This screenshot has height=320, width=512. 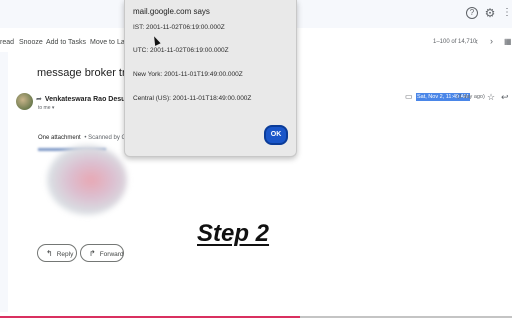 I want to click on video-progress-remaining, so click(x=406, y=317).